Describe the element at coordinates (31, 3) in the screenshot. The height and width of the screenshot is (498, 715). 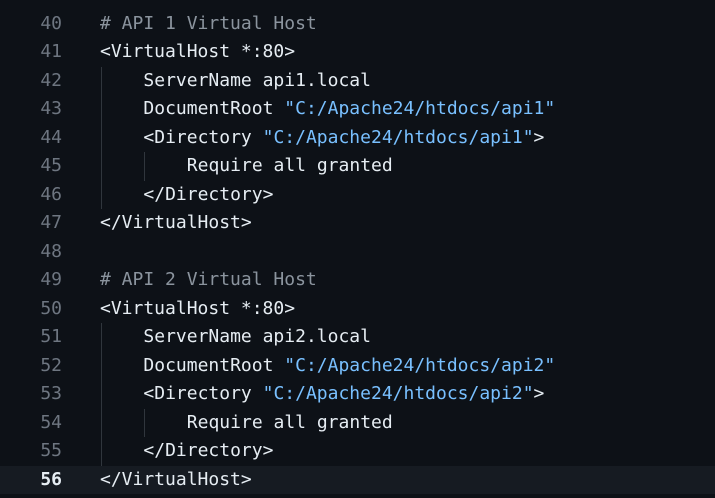
I see `line-number-partial: 39` at that location.